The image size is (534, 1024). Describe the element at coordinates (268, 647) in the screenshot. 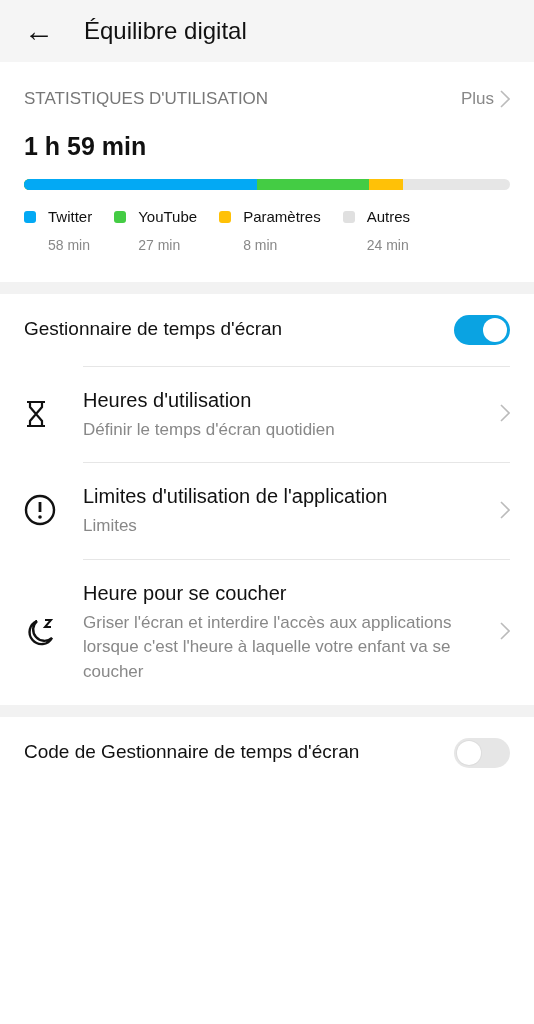

I see `item-subtitle: Griser l'écran et interdire l'accès aux applications lorsque c'est l'heure à laquelle votre enfant va se coucher` at that location.